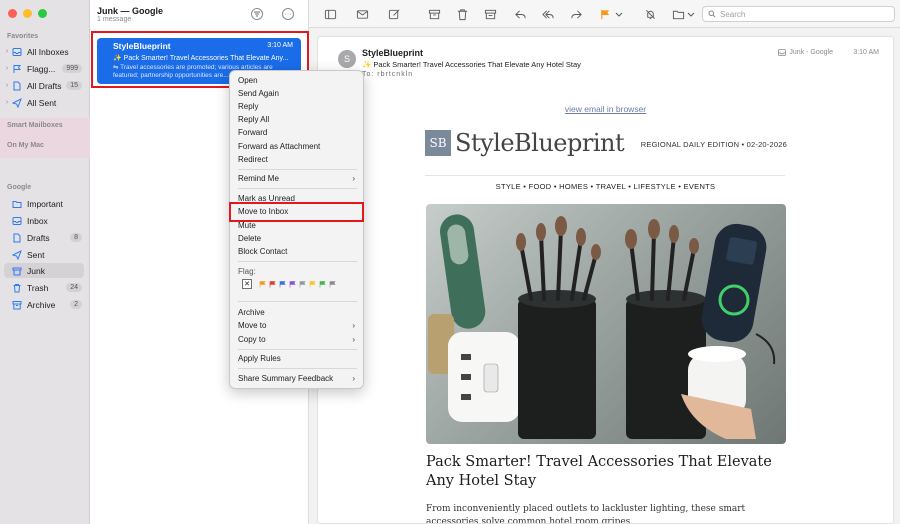 Image resolution: width=900 pixels, height=524 pixels. I want to click on sidebar-item-flagged: › Flagg... 999, so click(44, 68).